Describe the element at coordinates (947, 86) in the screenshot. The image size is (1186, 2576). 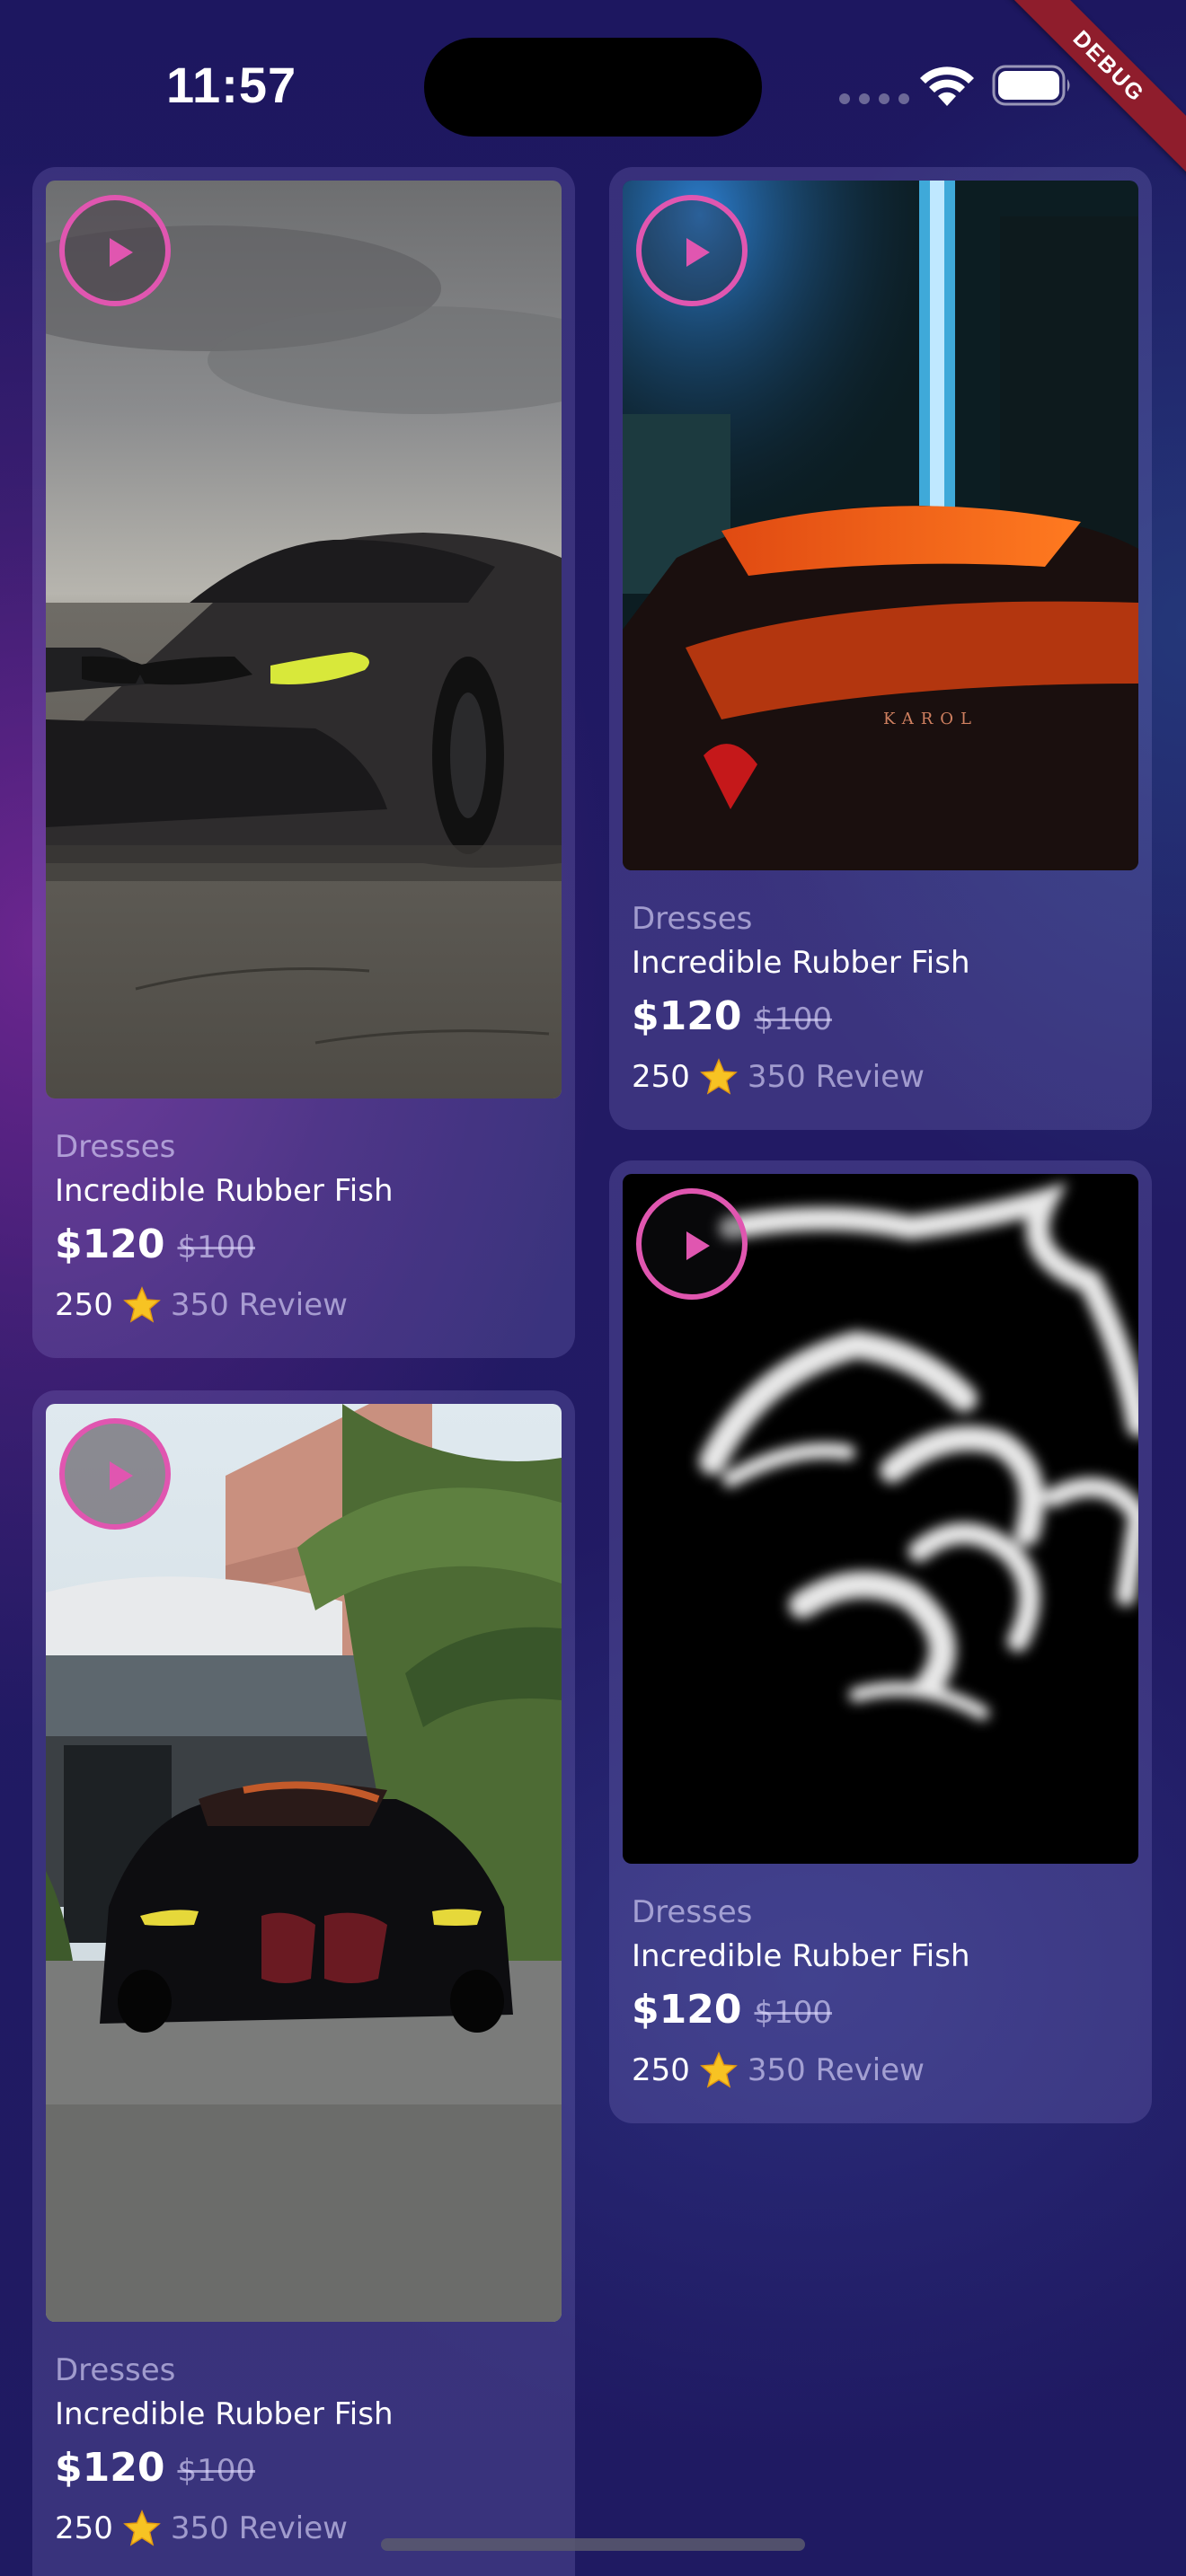
I see `wifi-icon` at that location.